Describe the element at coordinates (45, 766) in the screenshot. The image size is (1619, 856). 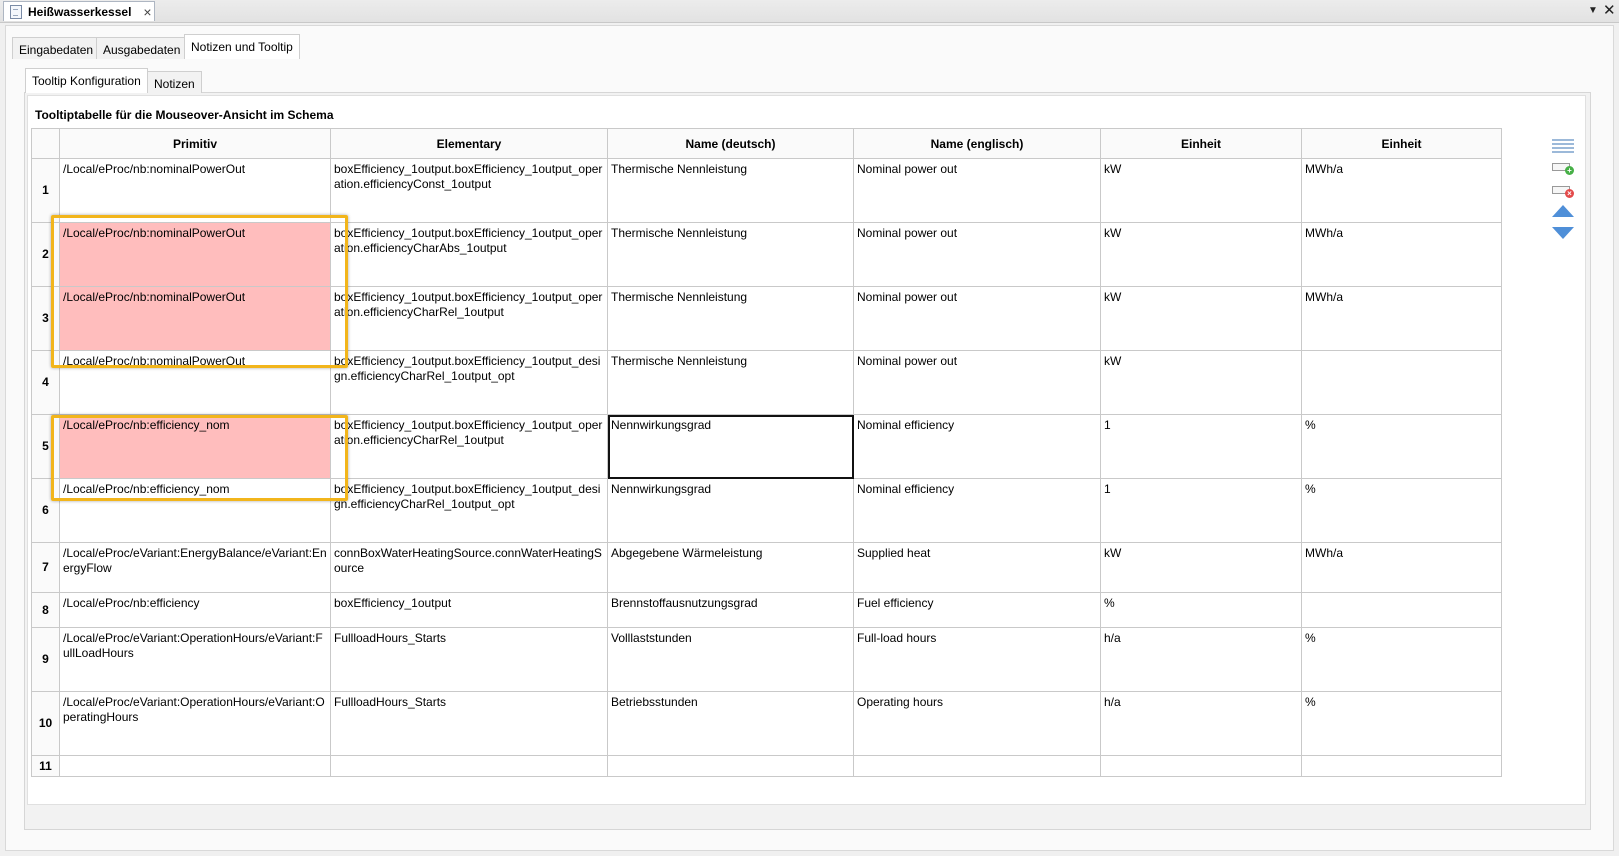
I see `row-number: 11` at that location.